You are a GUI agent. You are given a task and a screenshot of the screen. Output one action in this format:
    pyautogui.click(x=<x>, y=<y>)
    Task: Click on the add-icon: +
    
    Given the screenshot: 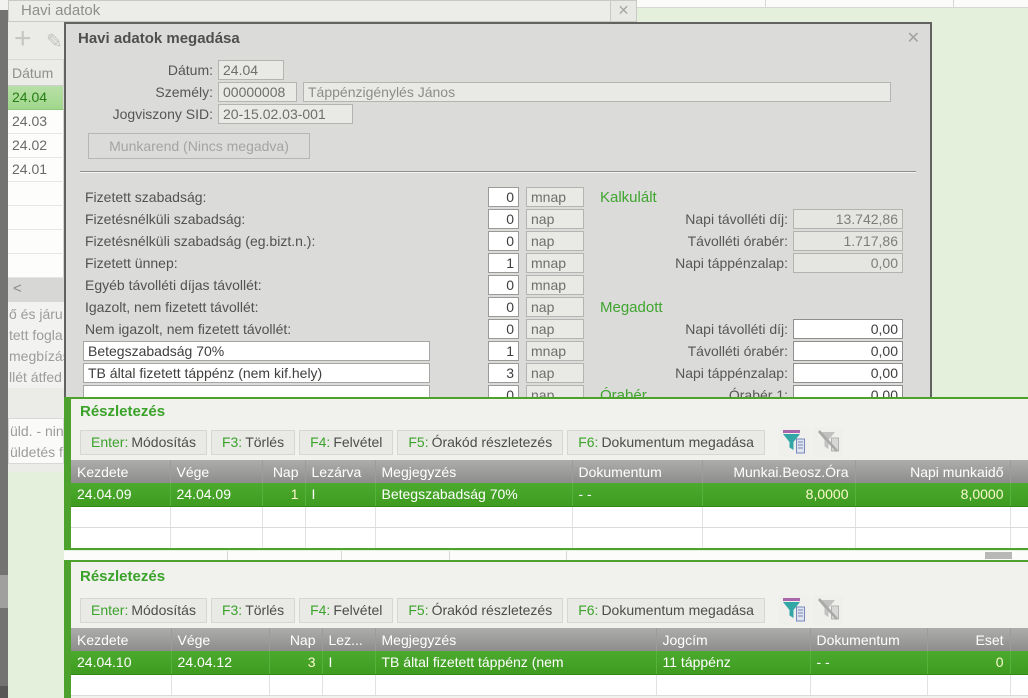 What is the action you would take?
    pyautogui.click(x=23, y=39)
    